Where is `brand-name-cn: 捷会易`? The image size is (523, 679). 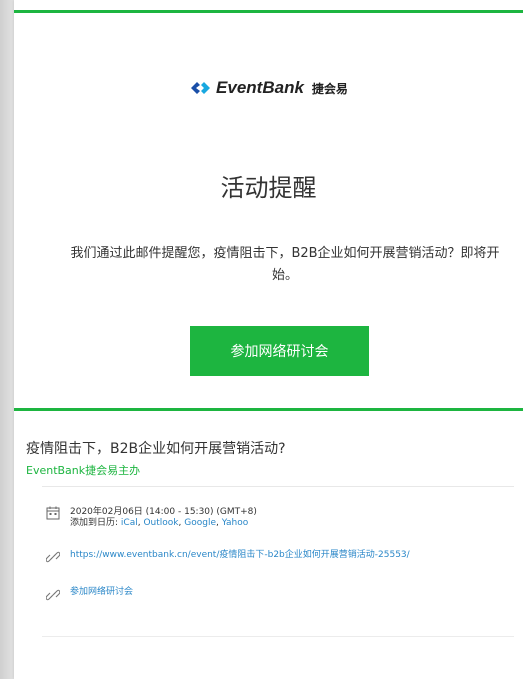
brand-name-cn: 捷会易 is located at coordinates (329, 88).